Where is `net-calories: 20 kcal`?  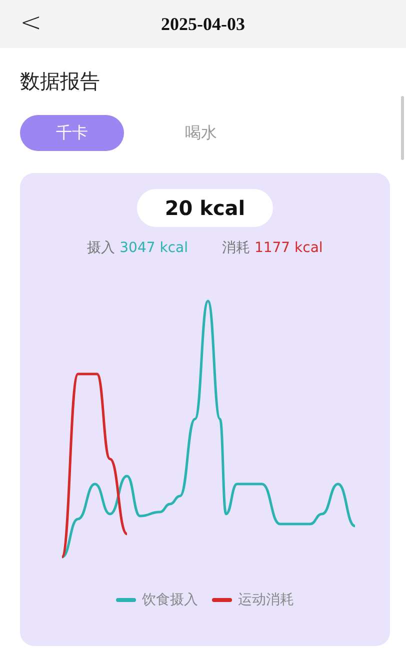
net-calories: 20 kcal is located at coordinates (205, 208).